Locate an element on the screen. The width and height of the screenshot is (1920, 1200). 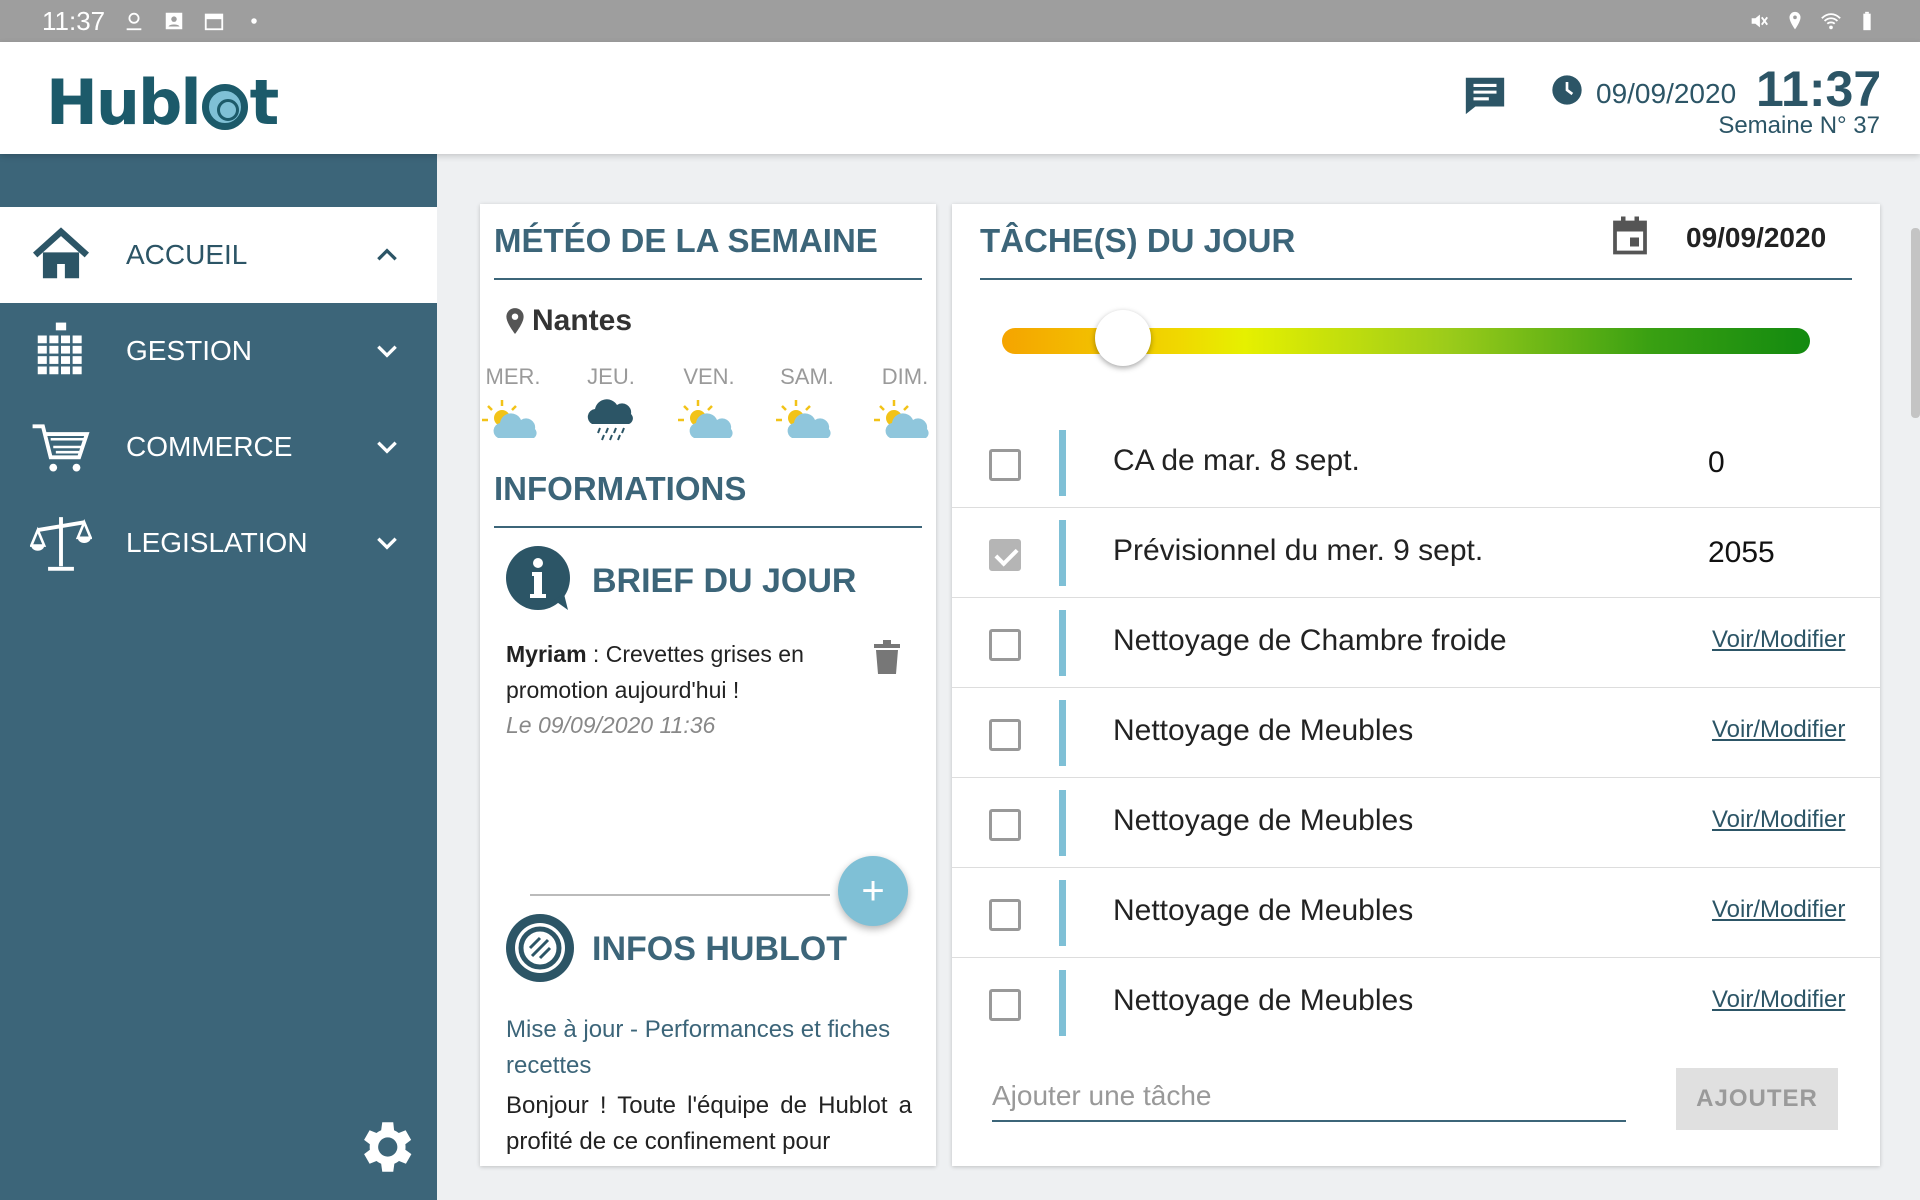
map-pin-icon is located at coordinates (515, 321).